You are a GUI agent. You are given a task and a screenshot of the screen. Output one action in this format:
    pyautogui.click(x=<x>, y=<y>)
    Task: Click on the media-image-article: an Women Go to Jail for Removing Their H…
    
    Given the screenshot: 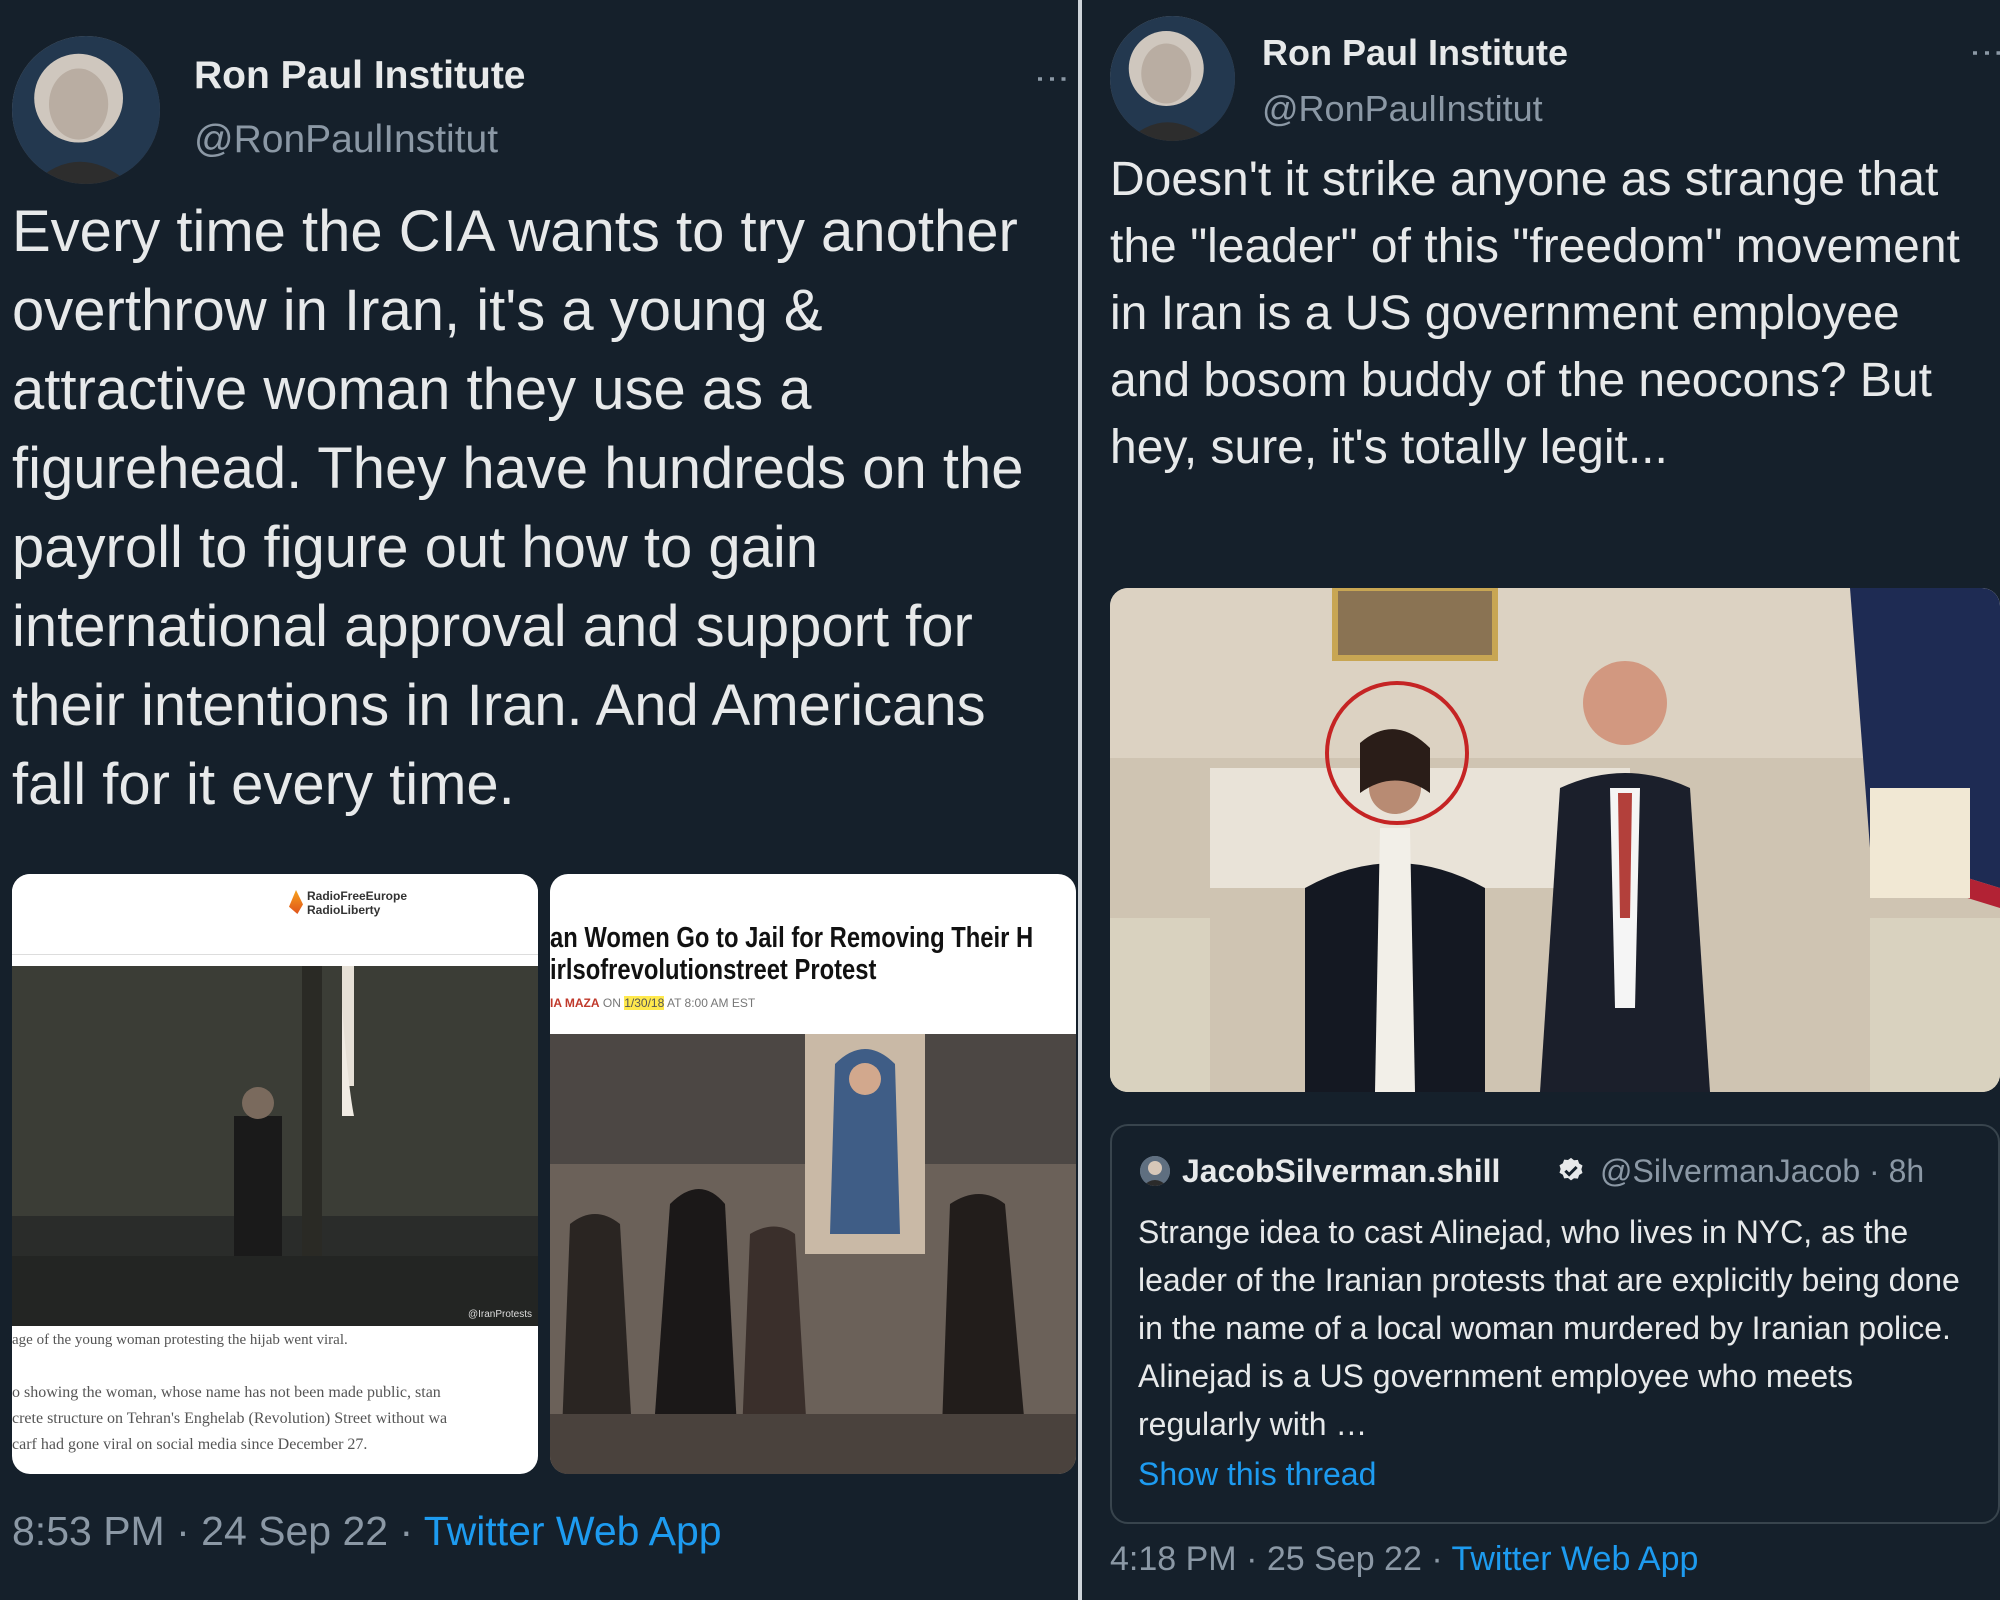 What is the action you would take?
    pyautogui.click(x=813, y=1174)
    